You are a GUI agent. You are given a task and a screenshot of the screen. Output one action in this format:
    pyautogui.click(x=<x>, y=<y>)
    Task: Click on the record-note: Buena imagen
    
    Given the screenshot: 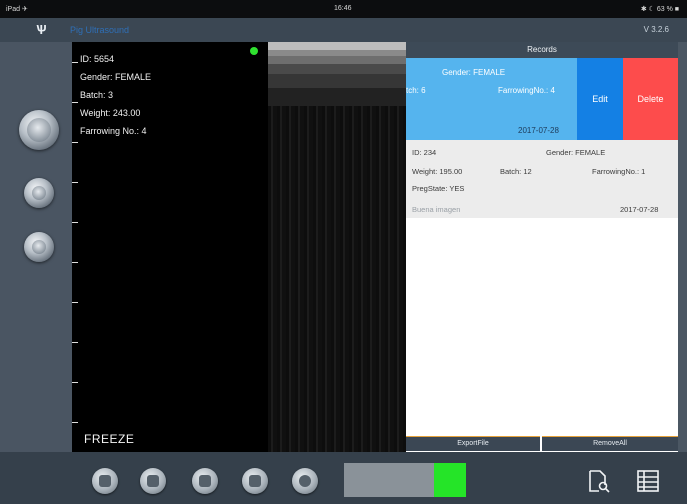 What is the action you would take?
    pyautogui.click(x=436, y=209)
    